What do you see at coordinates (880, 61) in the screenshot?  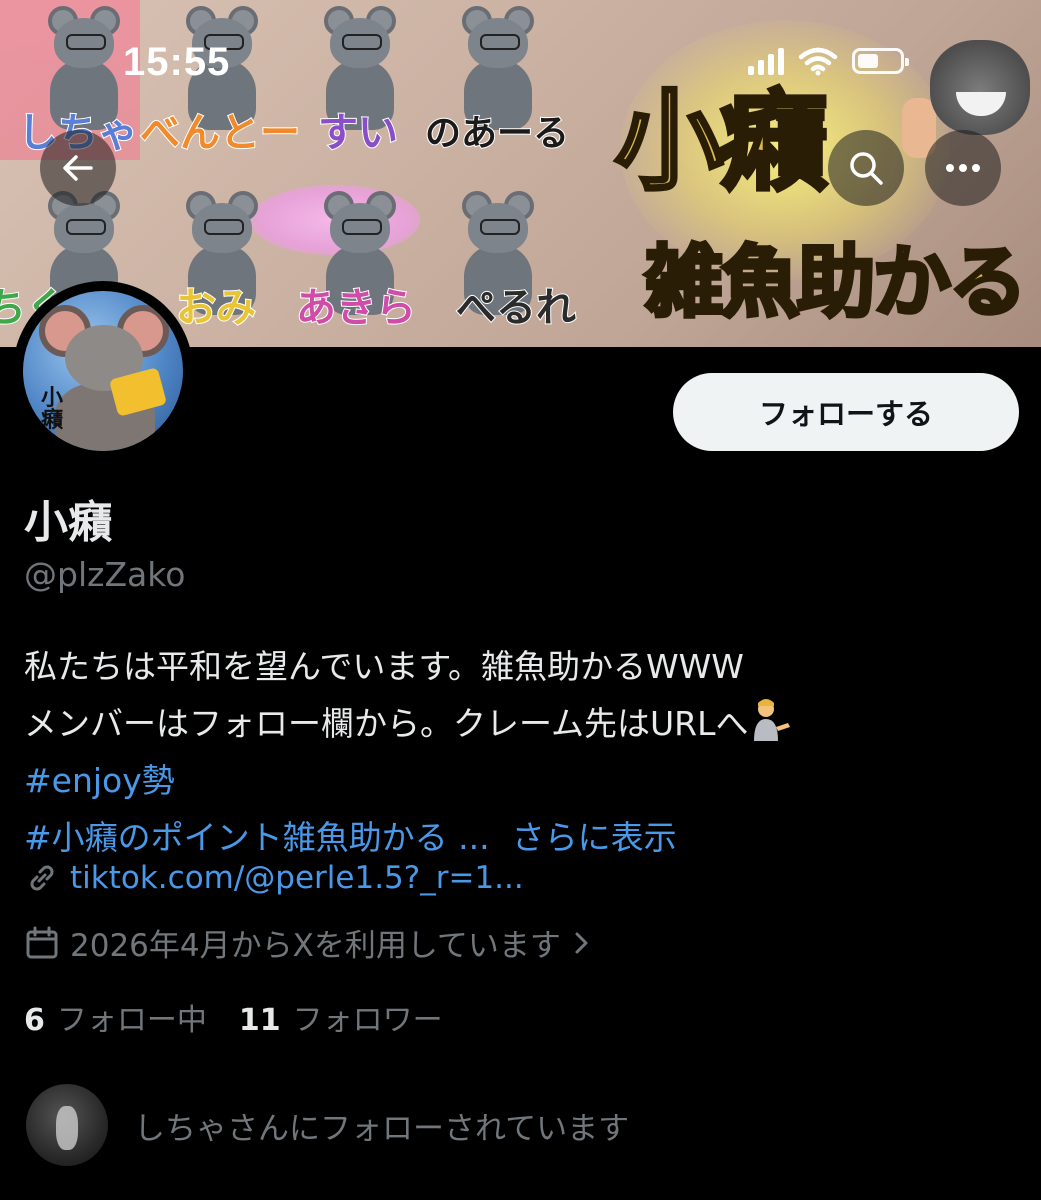 I see `battery-icon` at bounding box center [880, 61].